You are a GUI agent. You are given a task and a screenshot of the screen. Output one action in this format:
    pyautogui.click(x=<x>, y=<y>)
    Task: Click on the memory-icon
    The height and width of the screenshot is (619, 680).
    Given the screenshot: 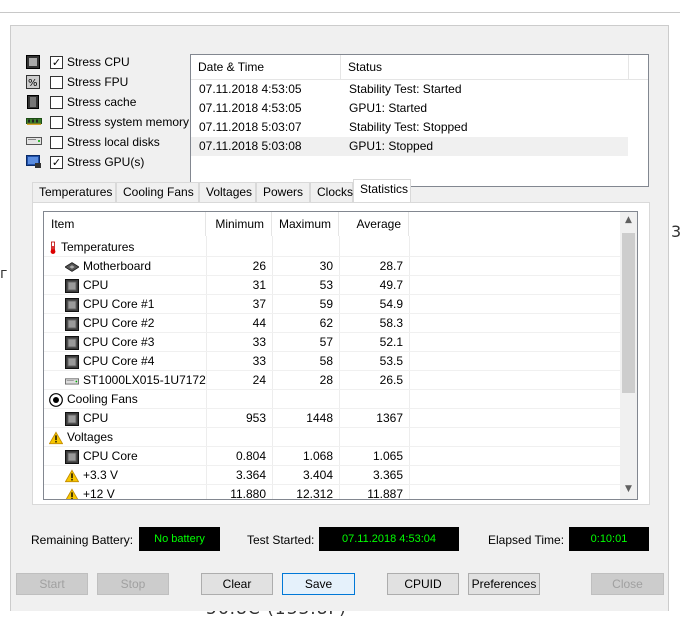 What is the action you would take?
    pyautogui.click(x=34, y=122)
    